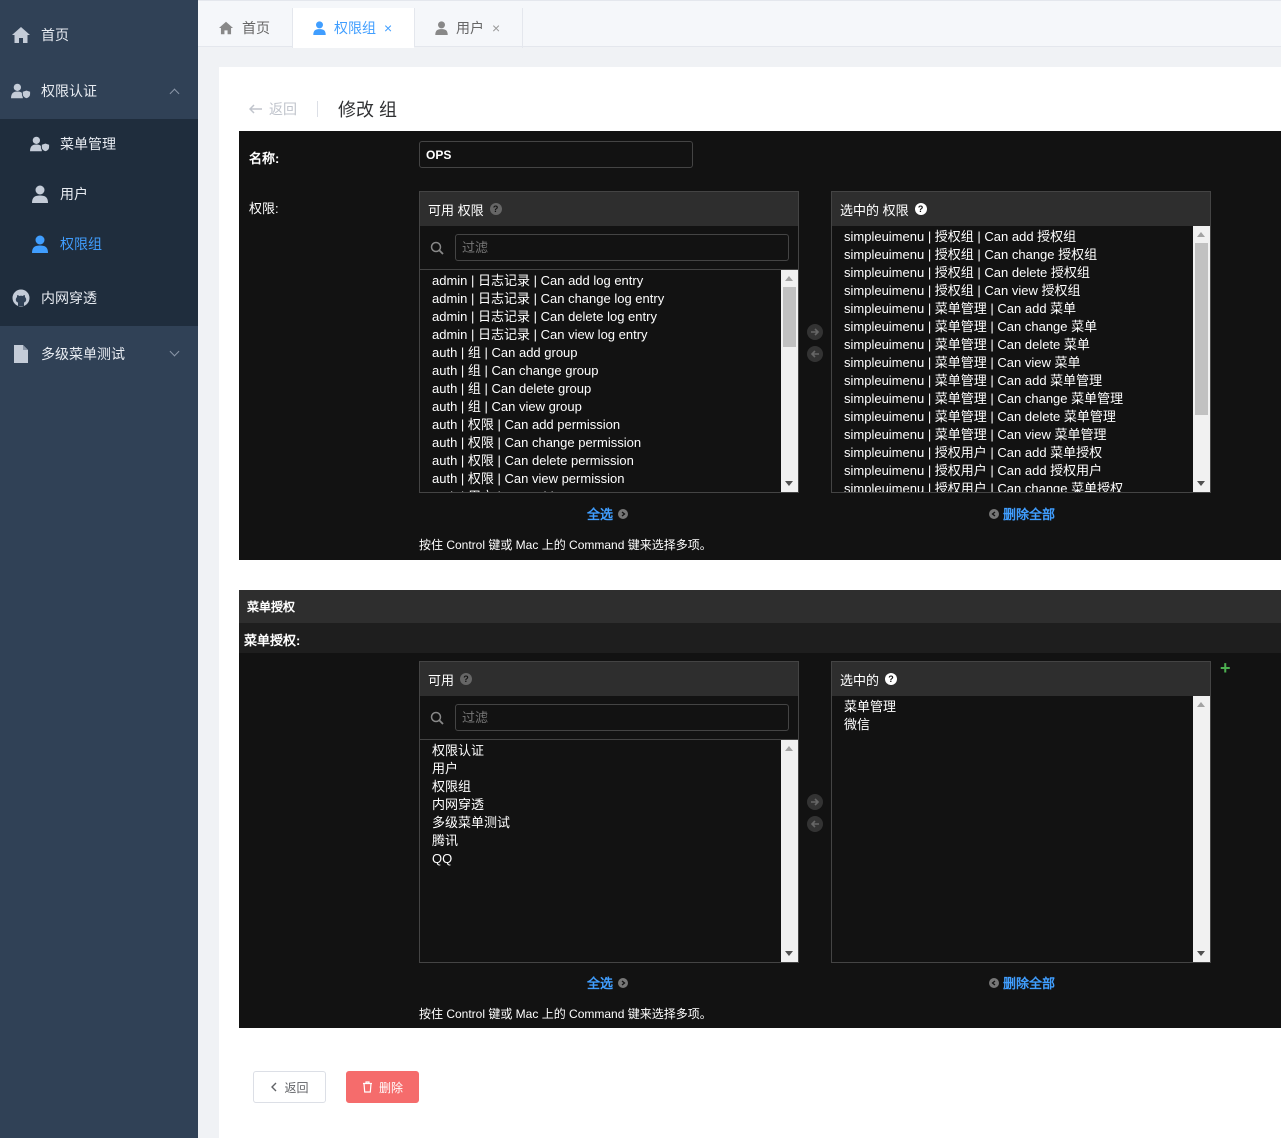 Image resolution: width=1281 pixels, height=1138 pixels. I want to click on tab-label: 首页, so click(256, 28).